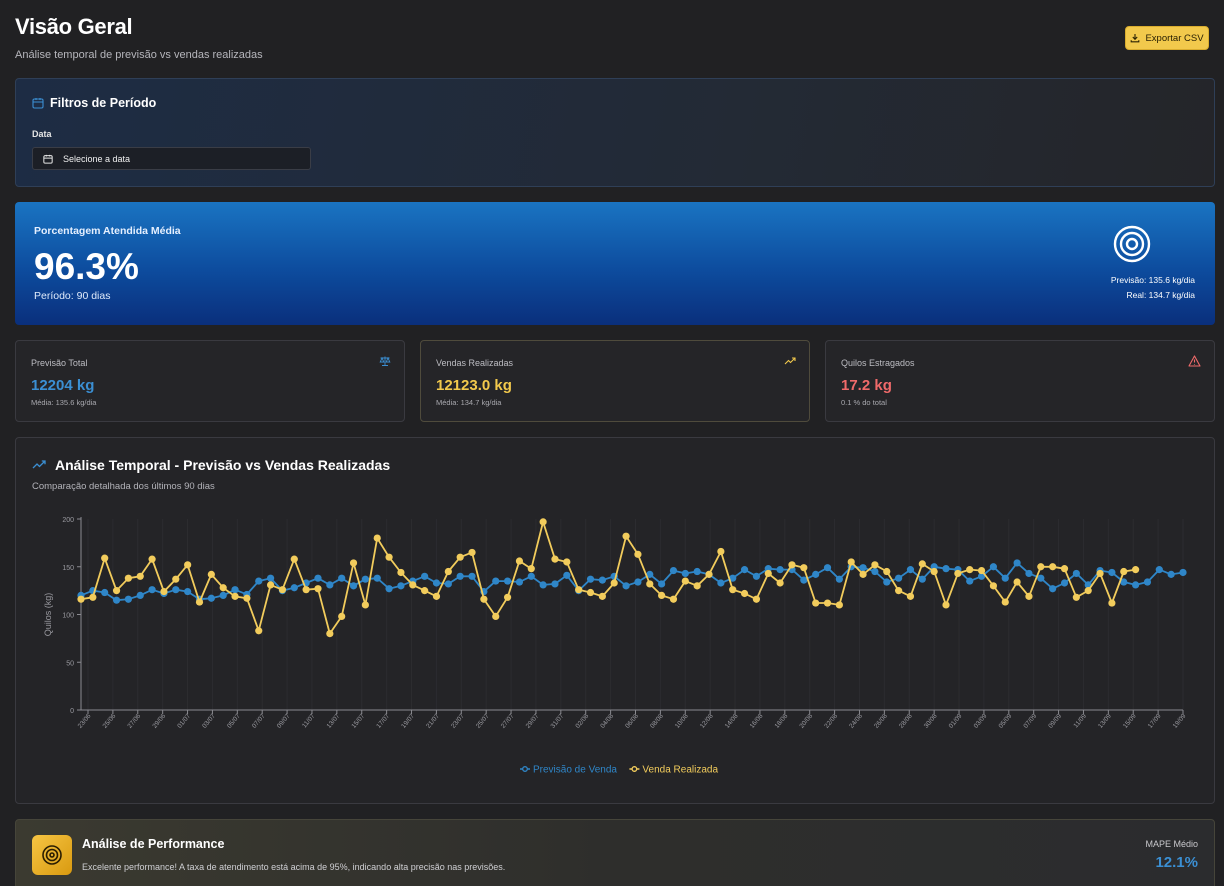 The width and height of the screenshot is (1224, 886). Describe the element at coordinates (358, 721) in the screenshot. I see `x-tick-label: 15/07` at that location.